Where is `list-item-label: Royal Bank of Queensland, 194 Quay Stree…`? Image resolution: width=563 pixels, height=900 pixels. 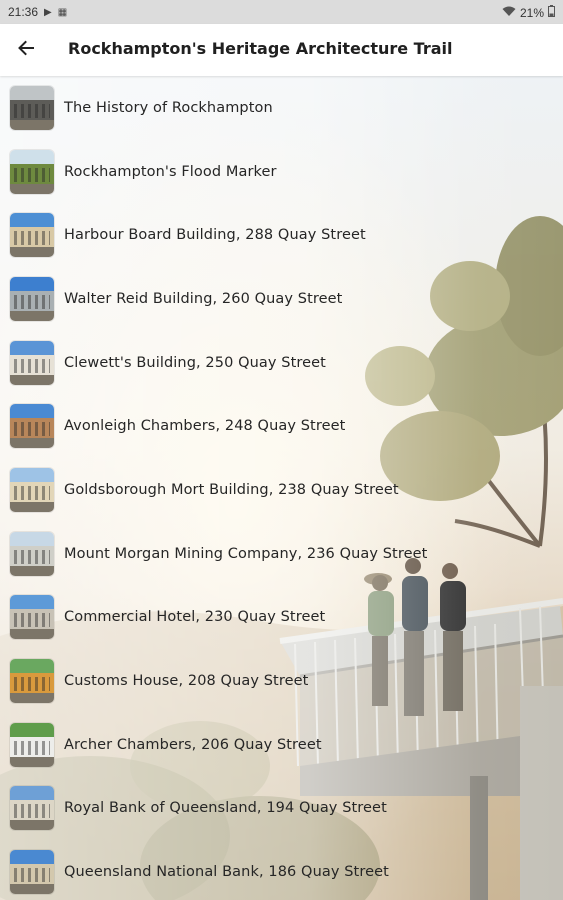 list-item-label: Royal Bank of Queensland, 194 Quay Stree… is located at coordinates (225, 808).